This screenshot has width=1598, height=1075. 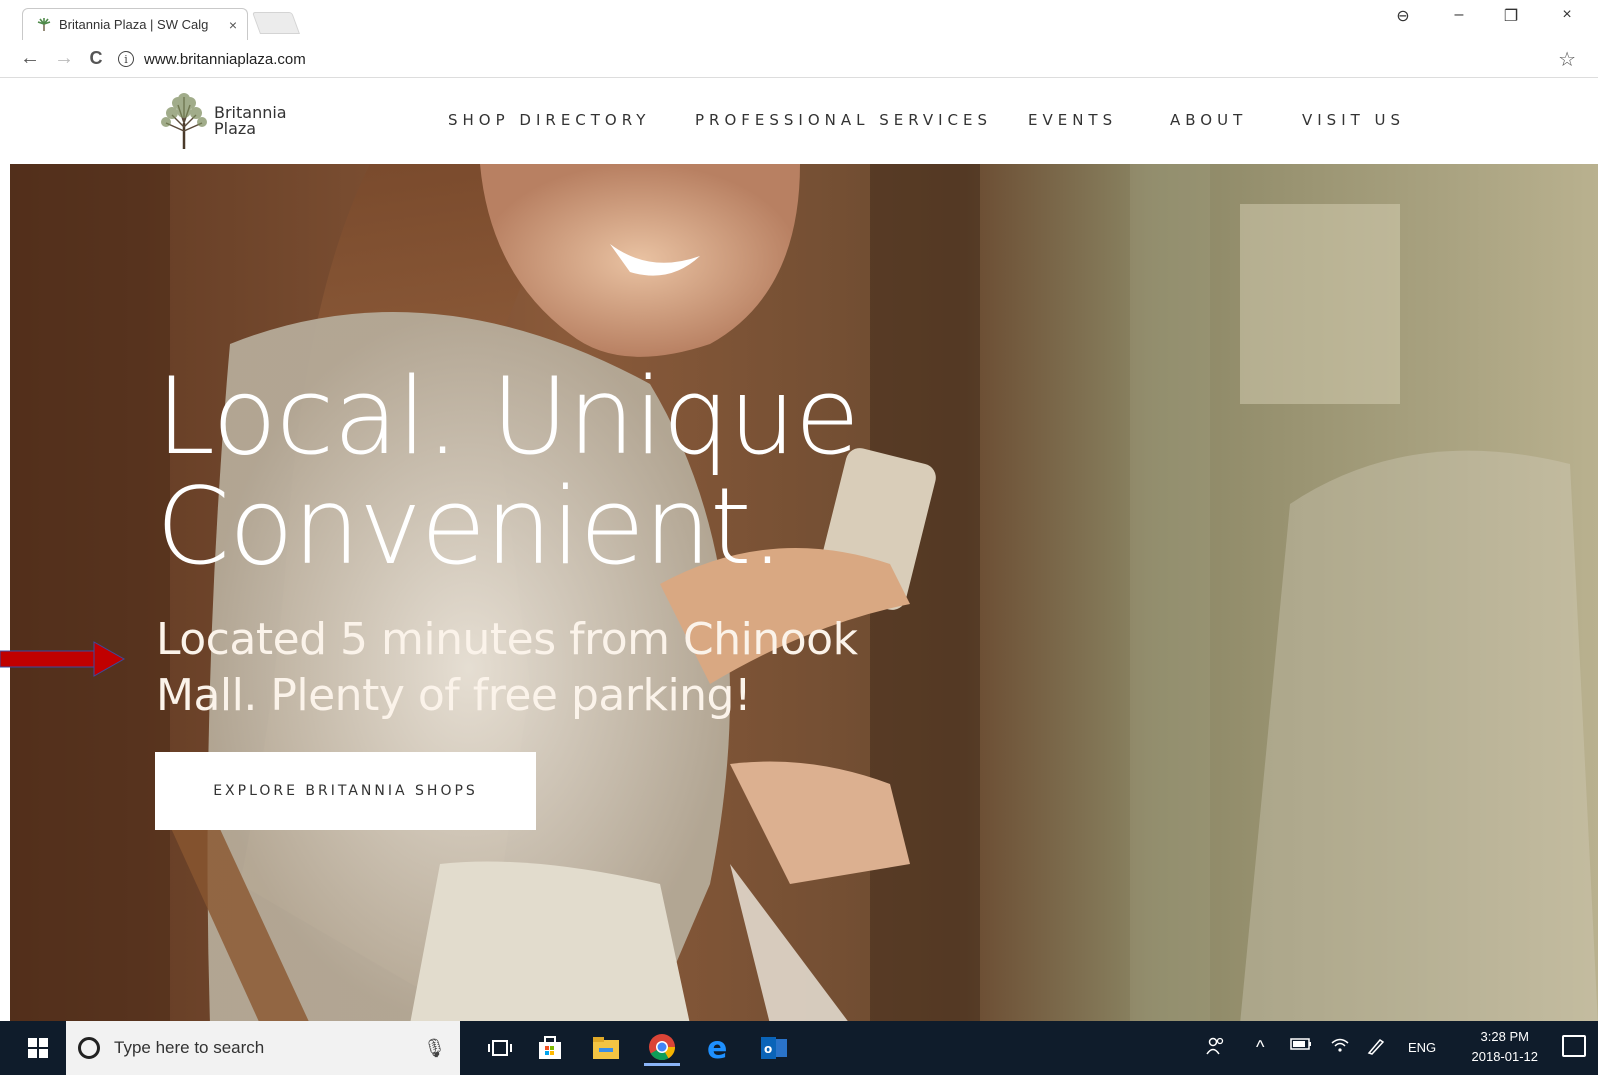 I want to click on taskbar-search-box: Type here to search 🎙, so click(x=263, y=1048).